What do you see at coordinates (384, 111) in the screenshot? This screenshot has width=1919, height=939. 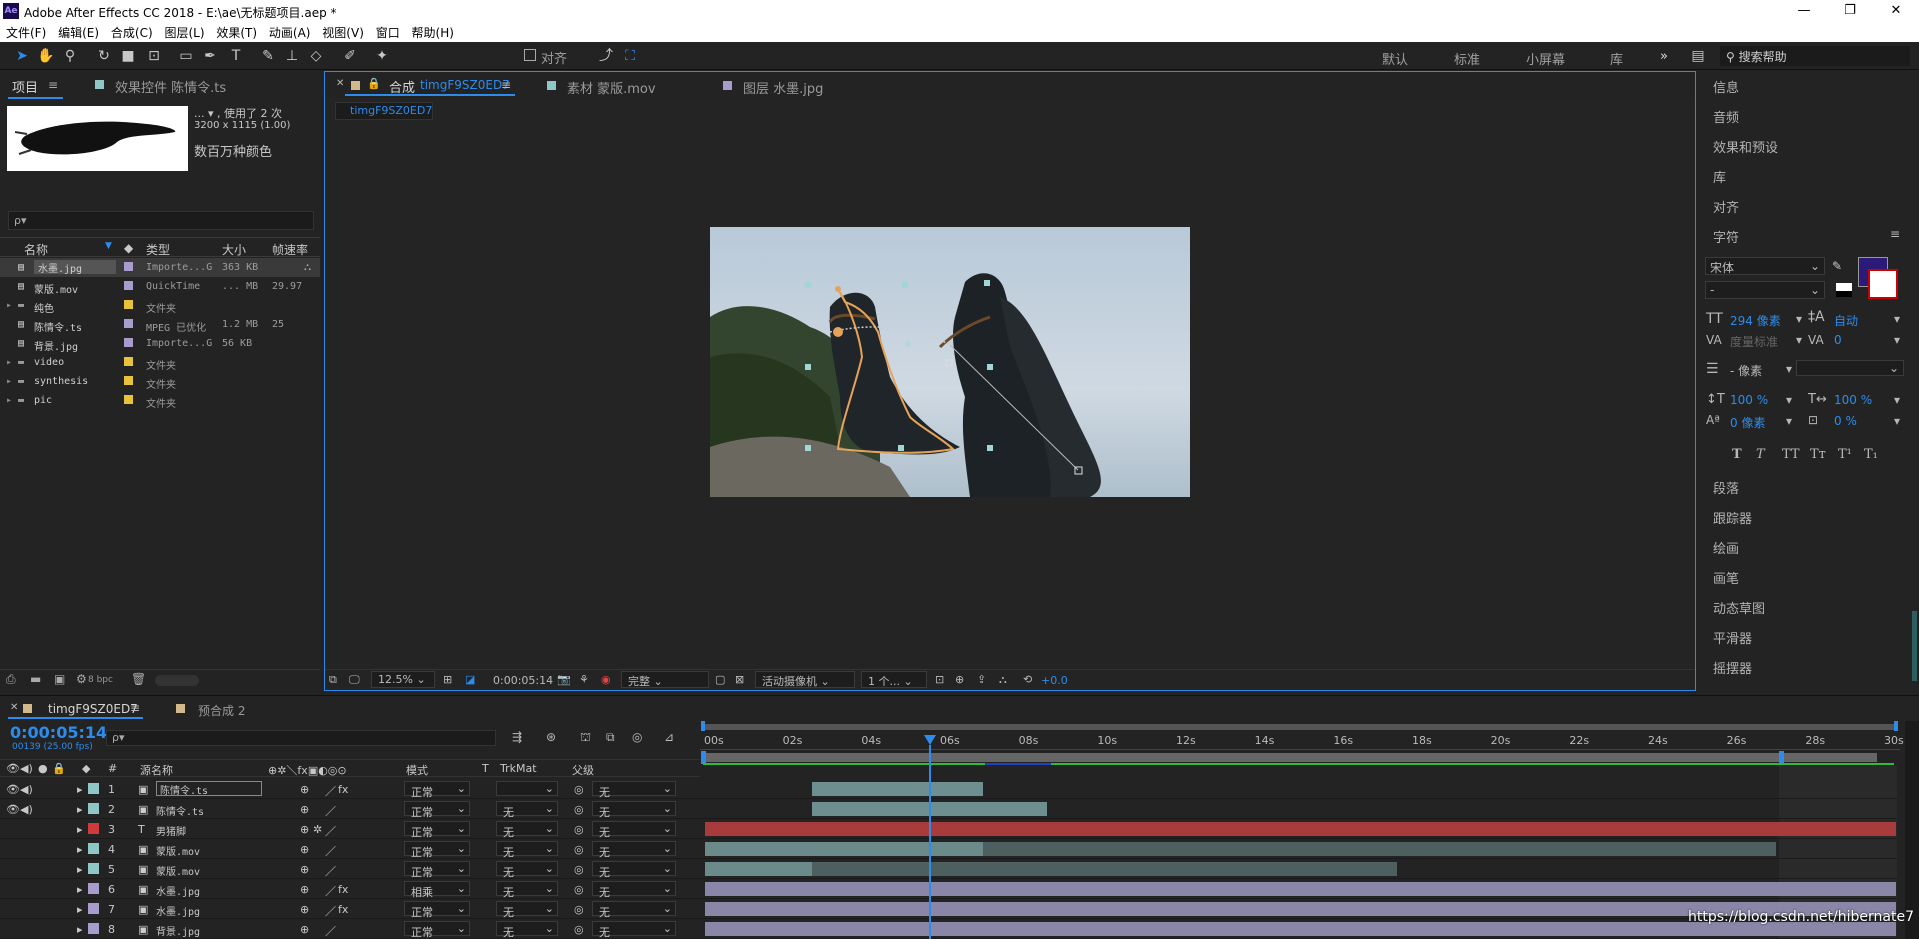 I see `comp-flowchart-tab: timgF9SZ0ED7` at bounding box center [384, 111].